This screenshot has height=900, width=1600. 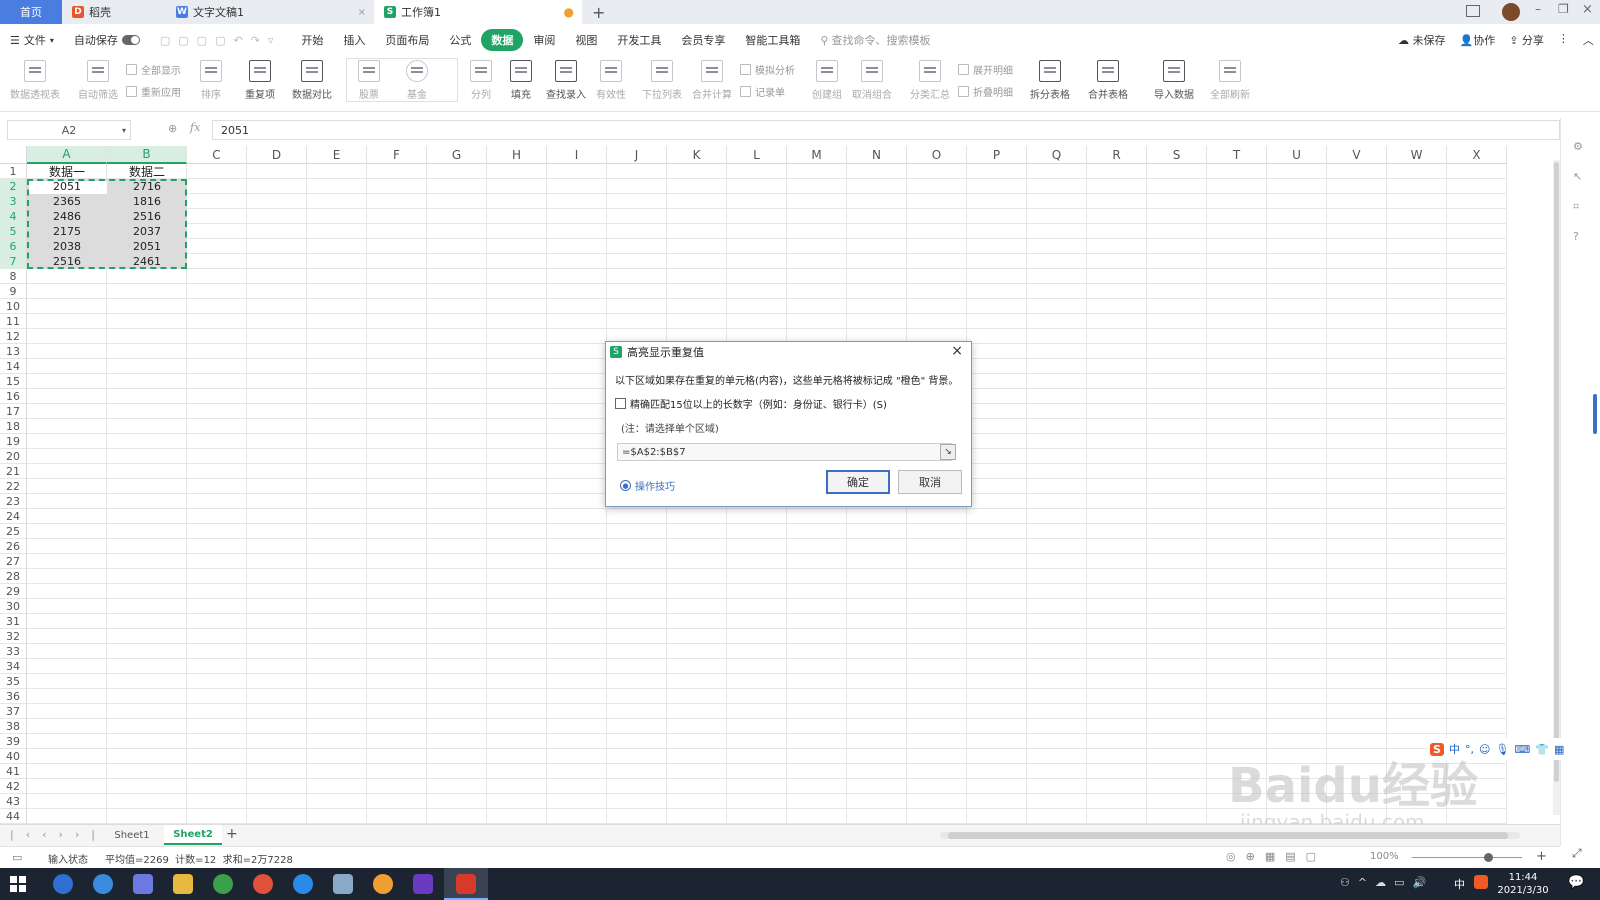 What do you see at coordinates (997, 155) in the screenshot?
I see `column-header-p: P` at bounding box center [997, 155].